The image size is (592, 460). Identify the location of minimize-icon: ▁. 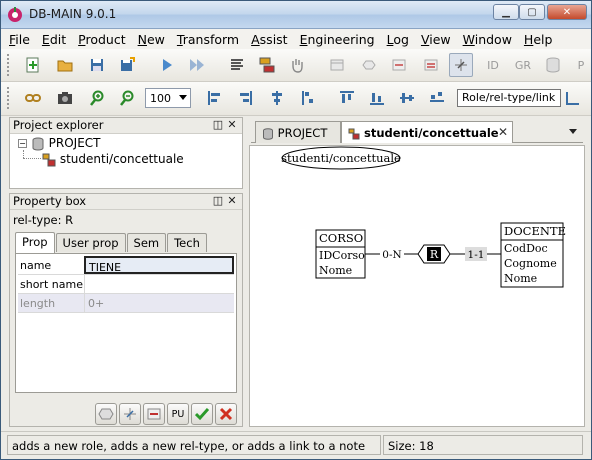
(506, 12).